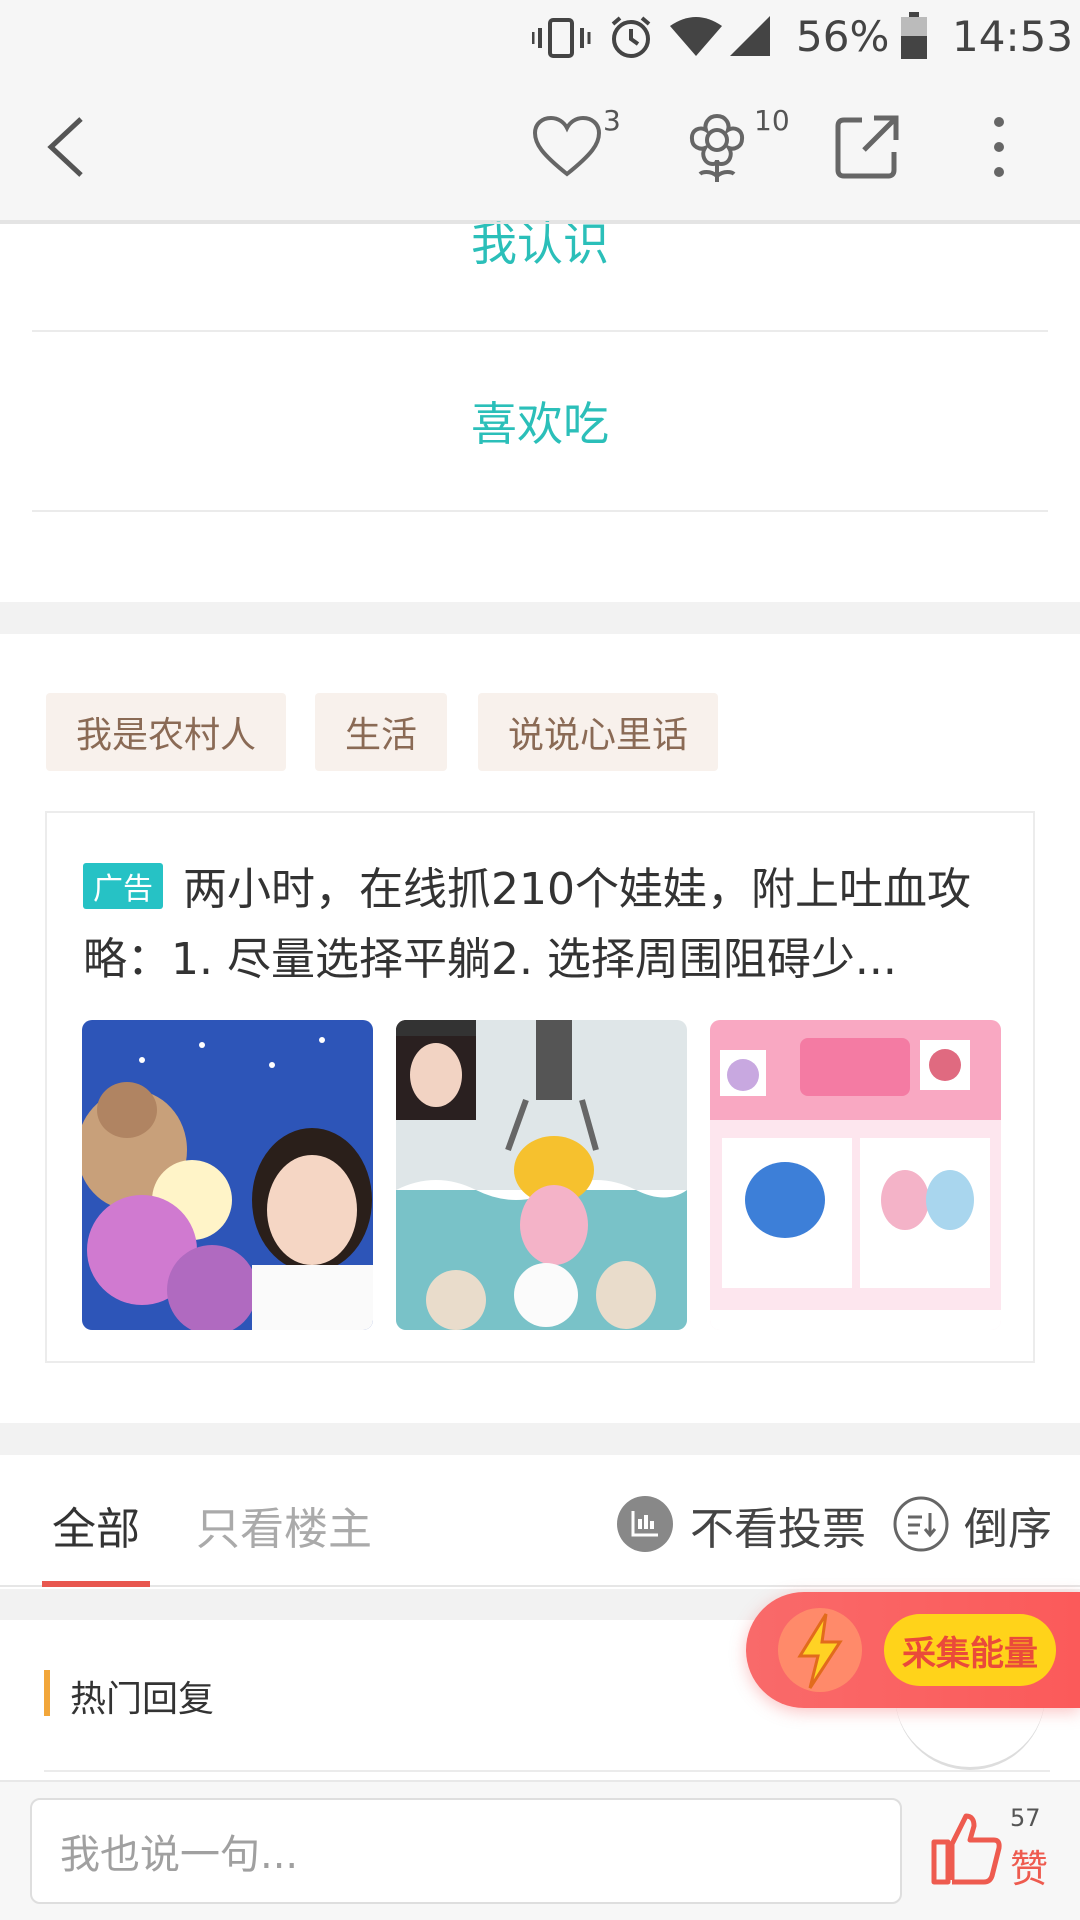 Image resolution: width=1080 pixels, height=1920 pixels. I want to click on vote-option-1: 我认识, so click(540, 242).